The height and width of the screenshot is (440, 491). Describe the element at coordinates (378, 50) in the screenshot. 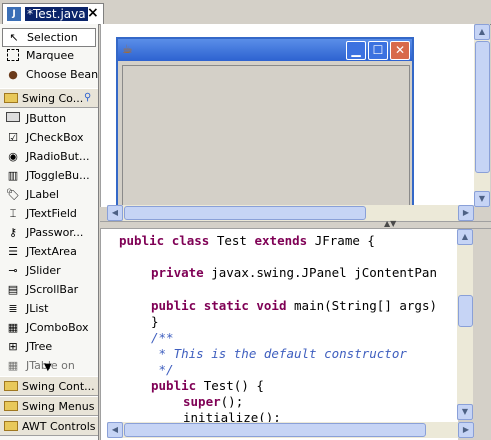

I see `maximize-icon: ☐` at that location.